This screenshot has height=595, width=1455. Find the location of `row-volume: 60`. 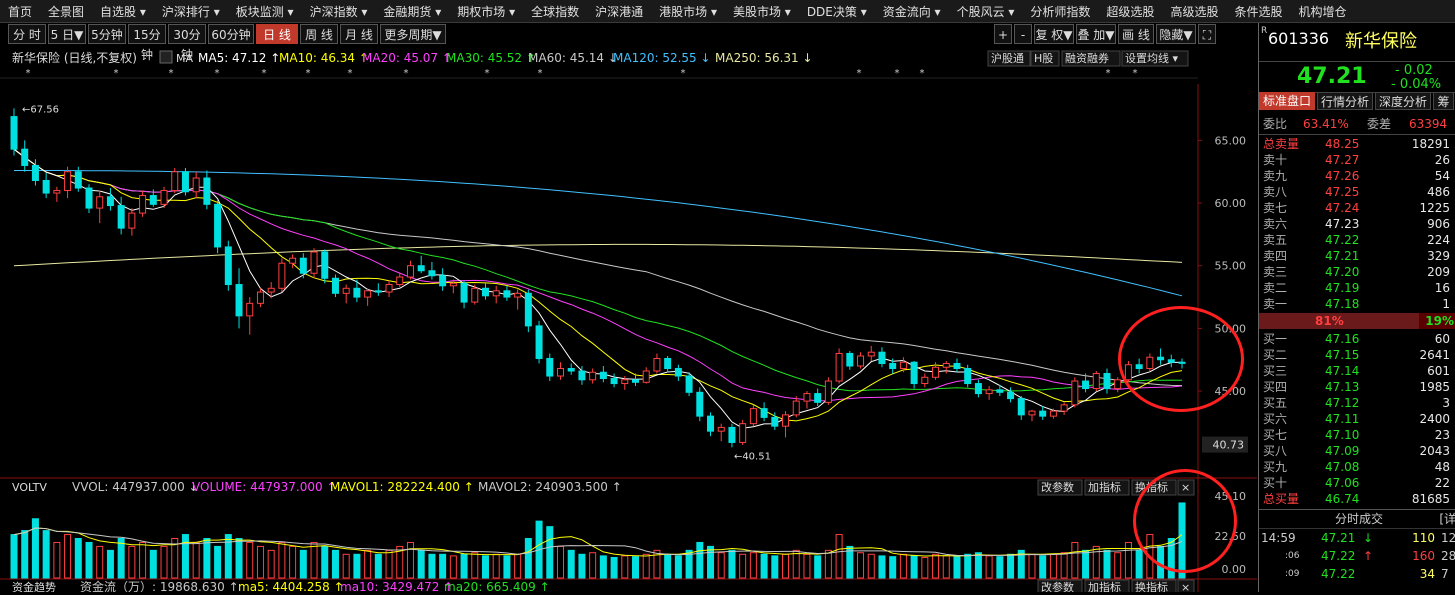

row-volume: 60 is located at coordinates (1442, 339).